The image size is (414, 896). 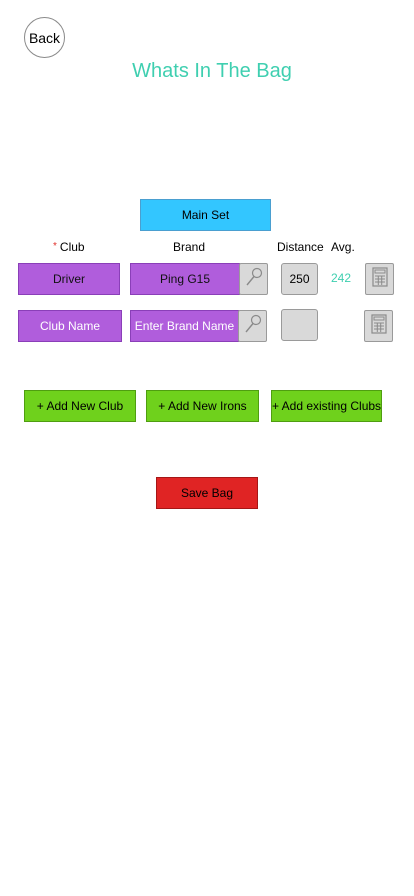 What do you see at coordinates (299, 325) in the screenshot?
I see `distance-field` at bounding box center [299, 325].